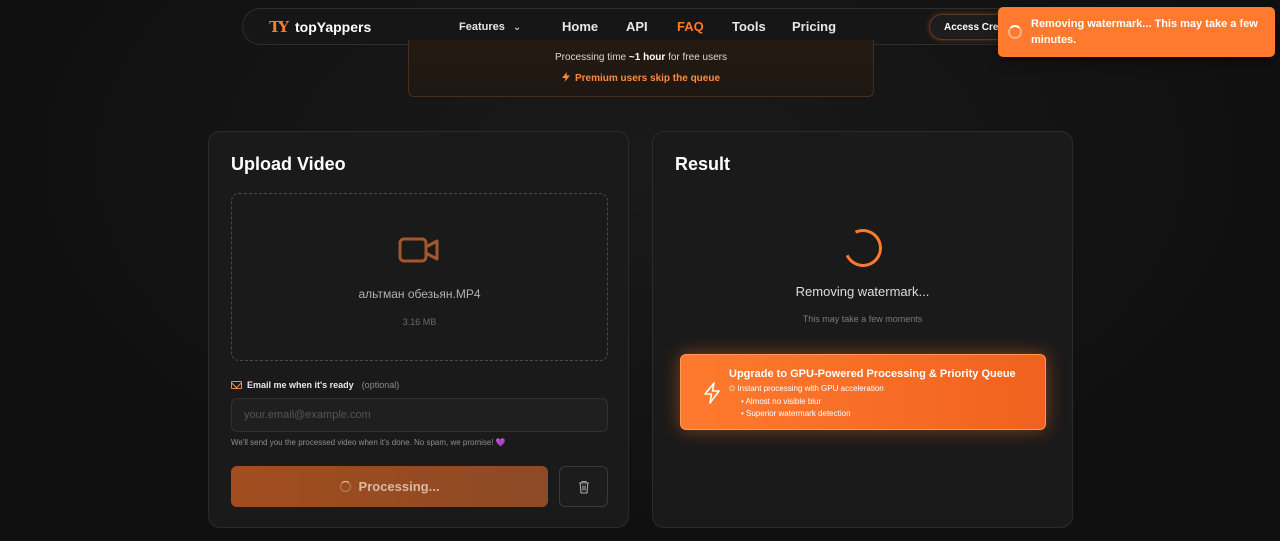  Describe the element at coordinates (749, 26) in the screenshot. I see `nav-tools: Tools` at that location.